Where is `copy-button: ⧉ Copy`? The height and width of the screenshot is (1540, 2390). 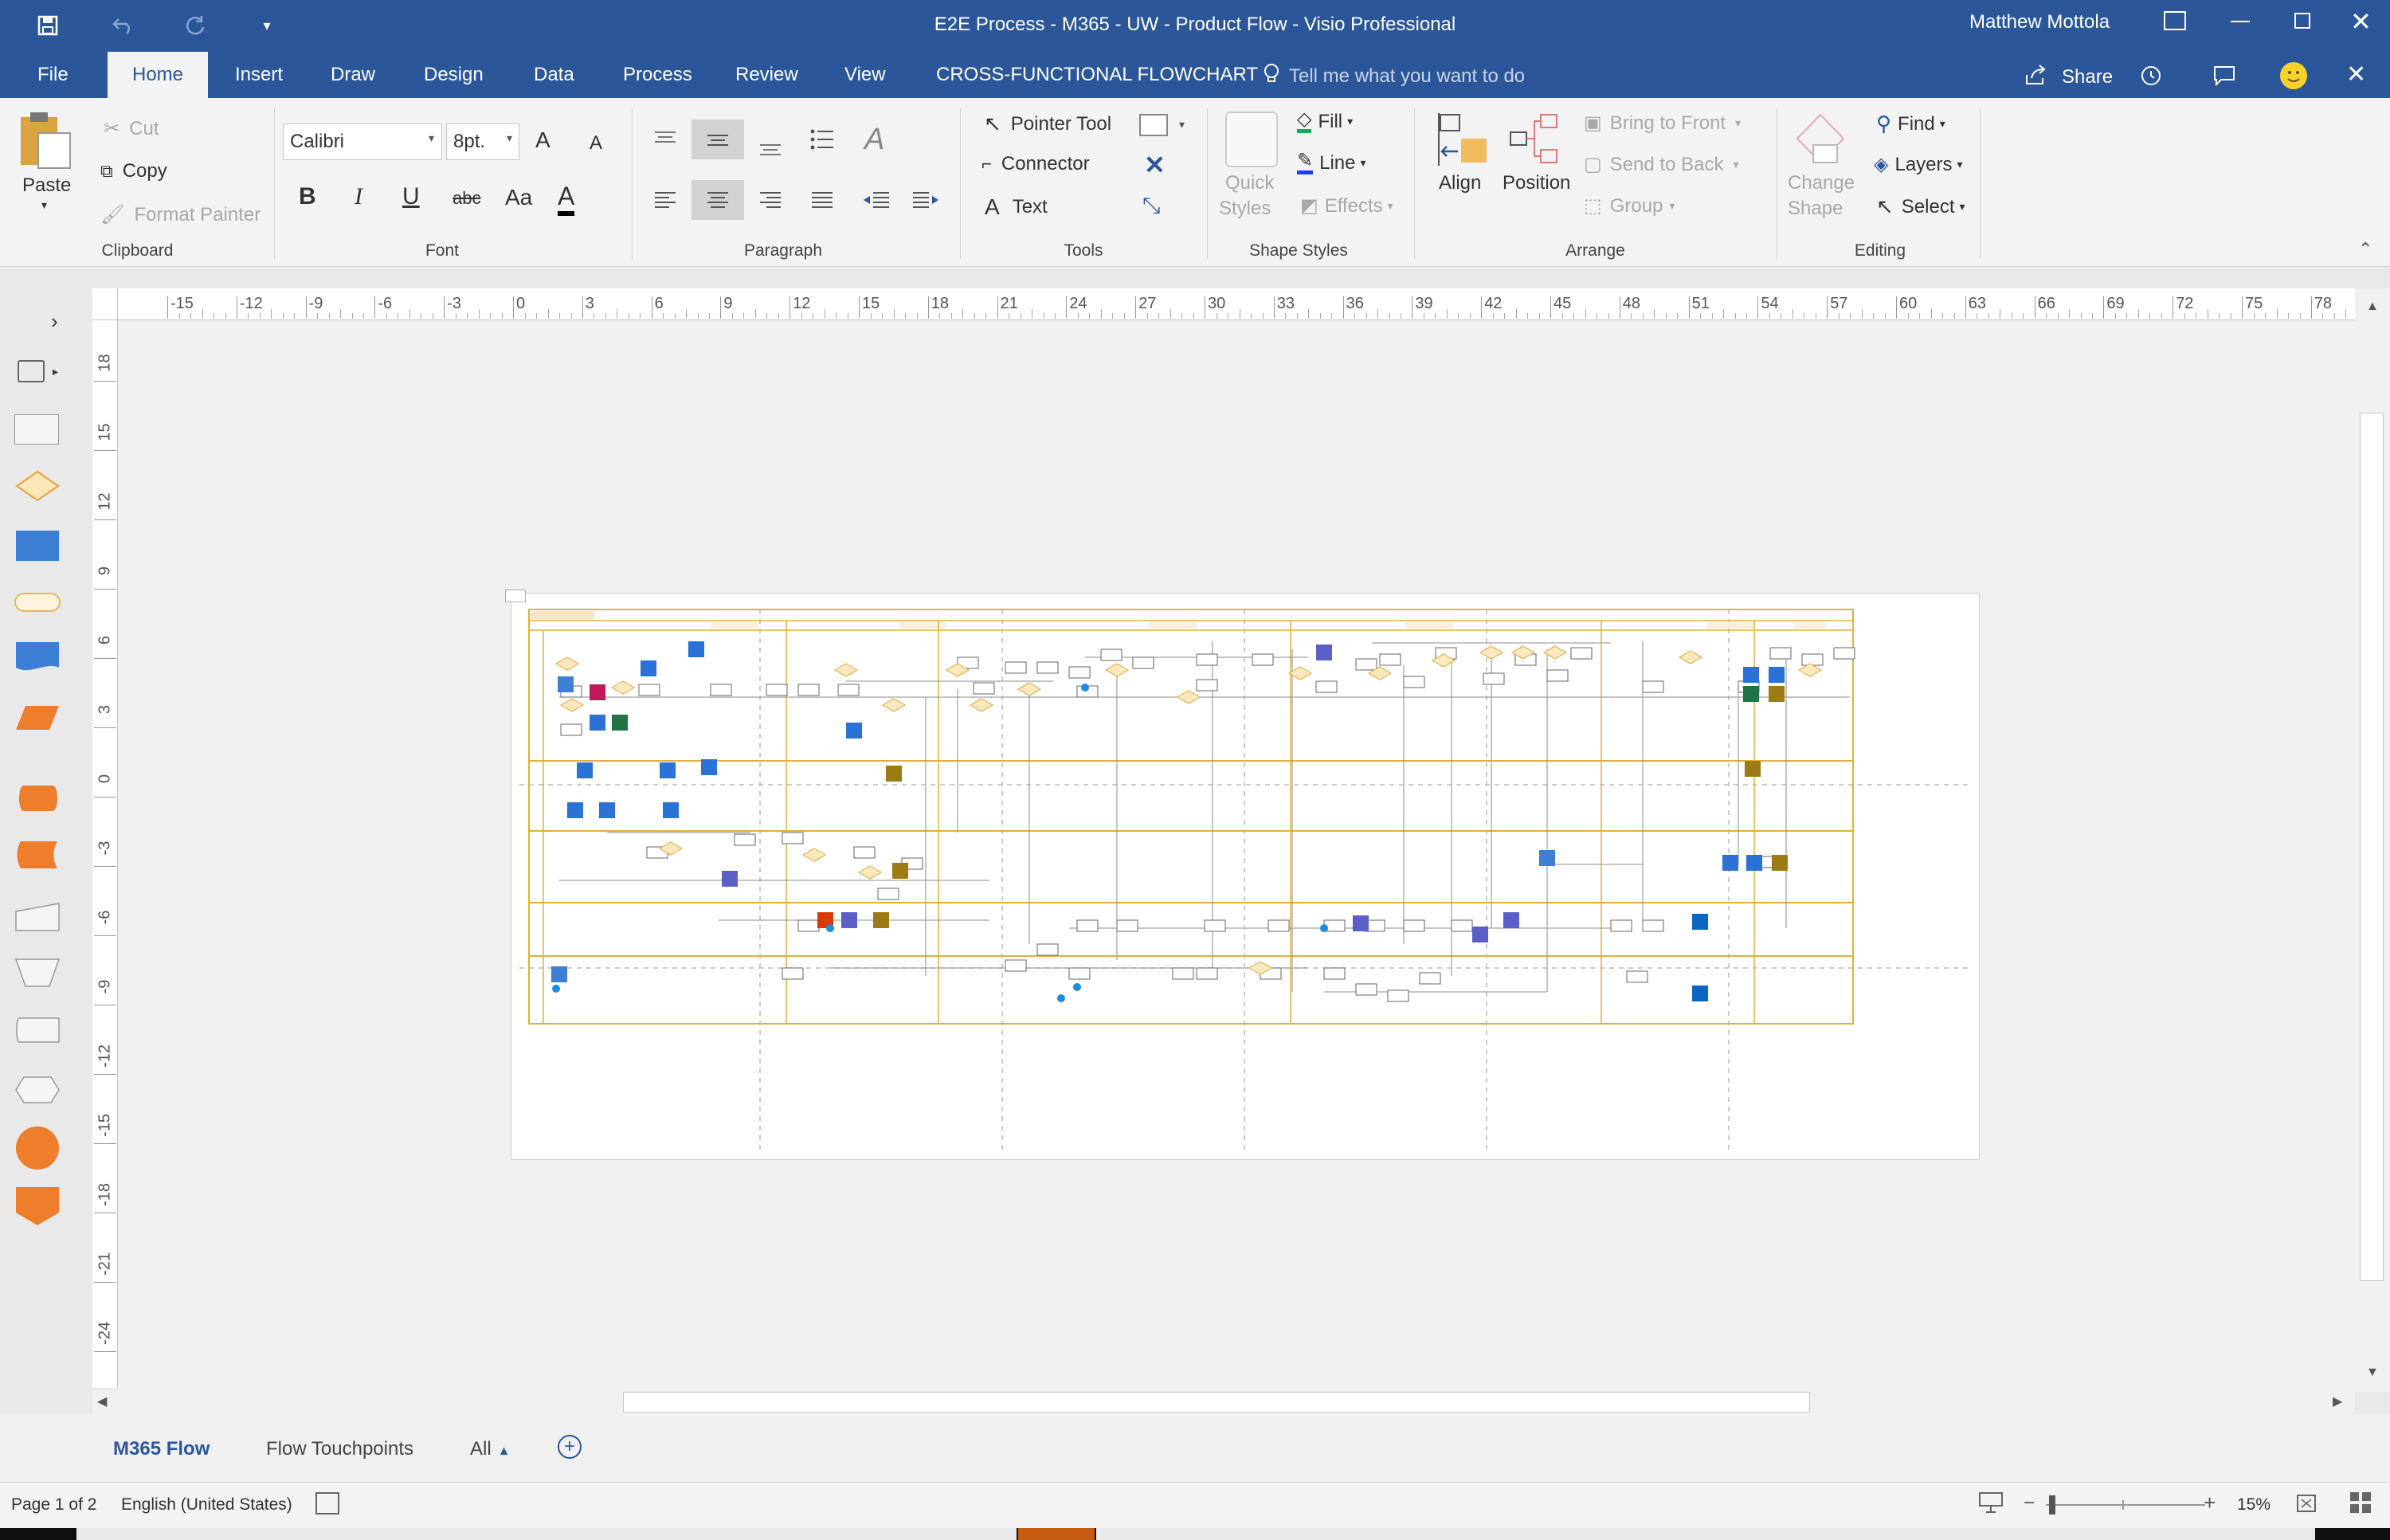 copy-button: ⧉ Copy is located at coordinates (133, 171).